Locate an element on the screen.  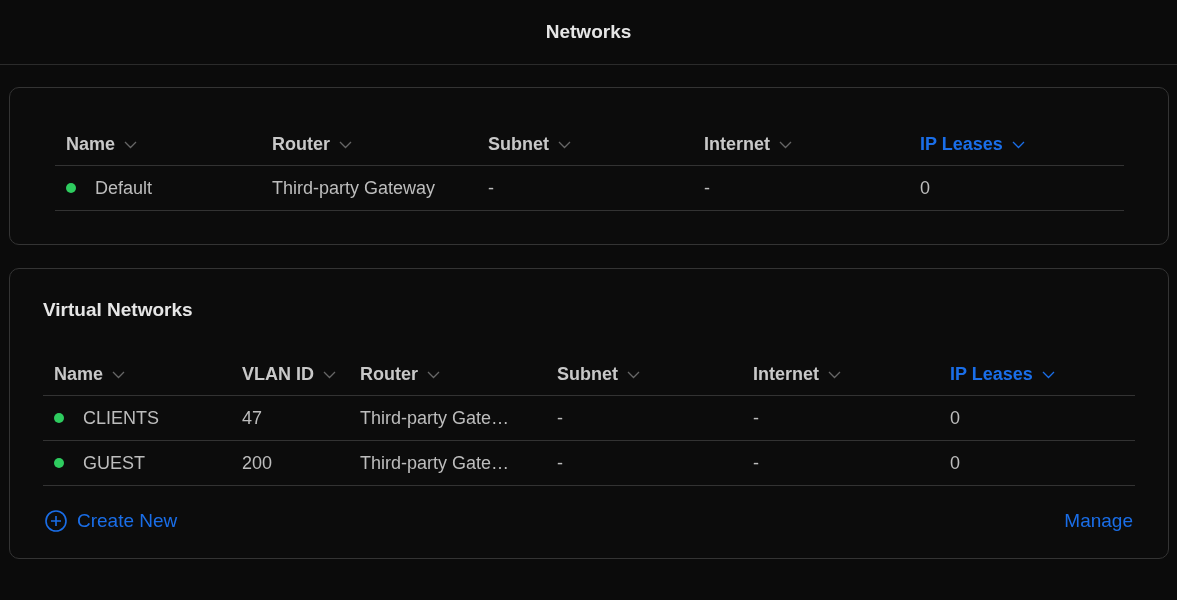
column-header: VLAN ID is located at coordinates (289, 374).